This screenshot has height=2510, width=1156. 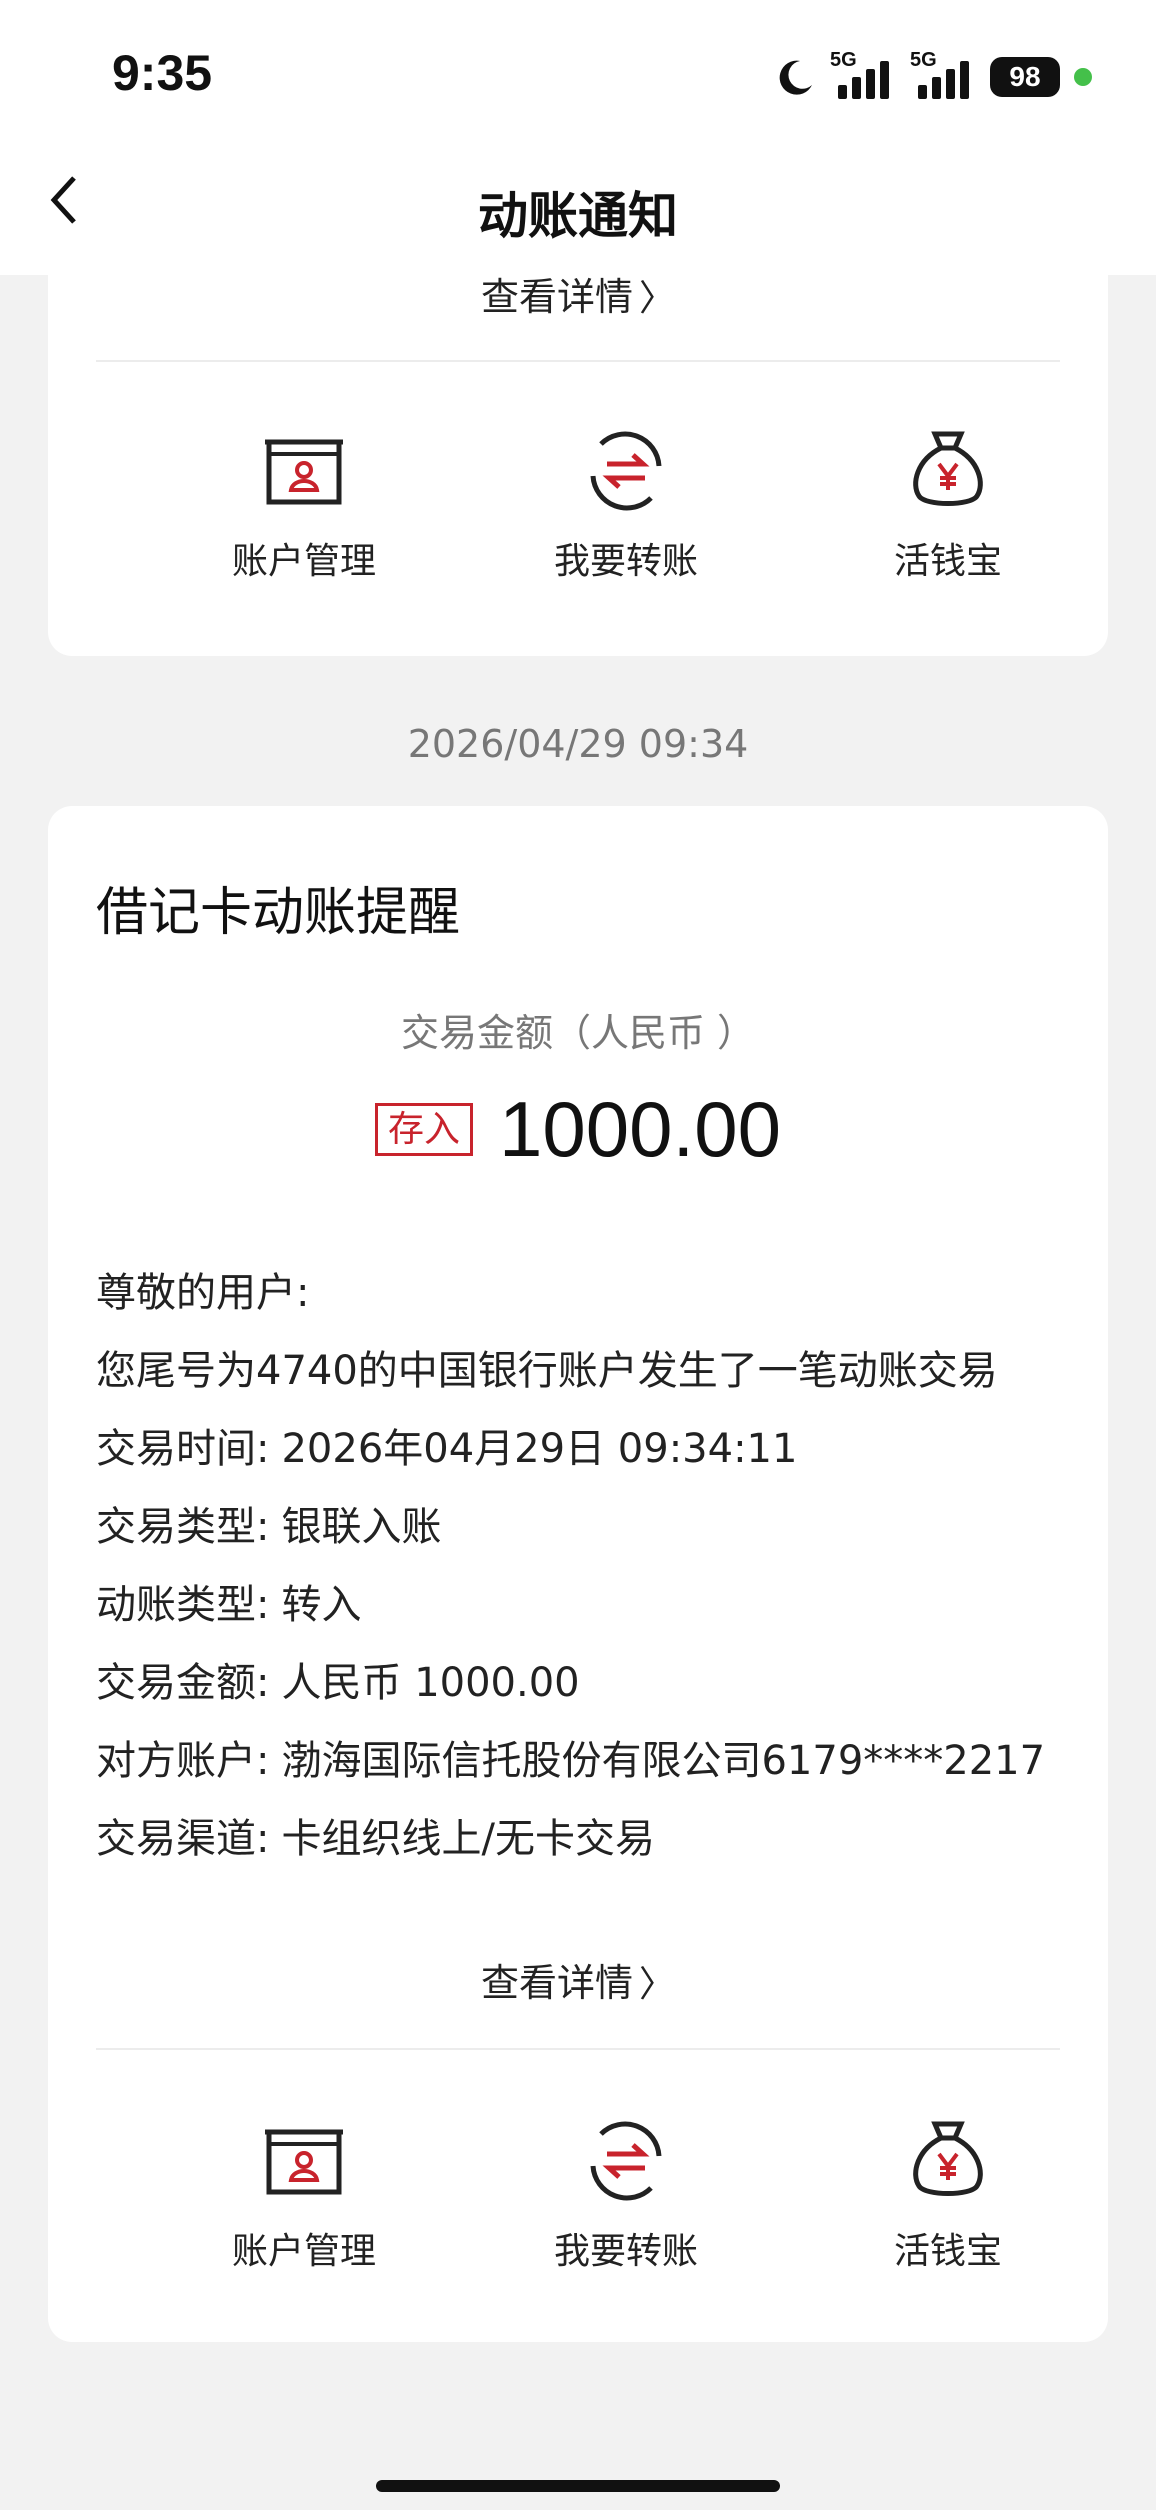 I want to click on home-indicator, so click(x=578, y=2486).